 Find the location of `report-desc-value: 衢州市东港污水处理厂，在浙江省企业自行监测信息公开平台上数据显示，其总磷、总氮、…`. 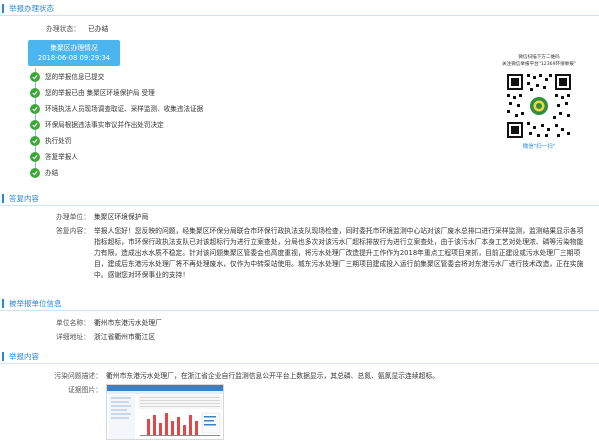

report-desc-value: 衢州市东港污水处理厂，在浙江省企业自行监测信息公开平台上数据显示，其总磷、总氮、… is located at coordinates (273, 376).